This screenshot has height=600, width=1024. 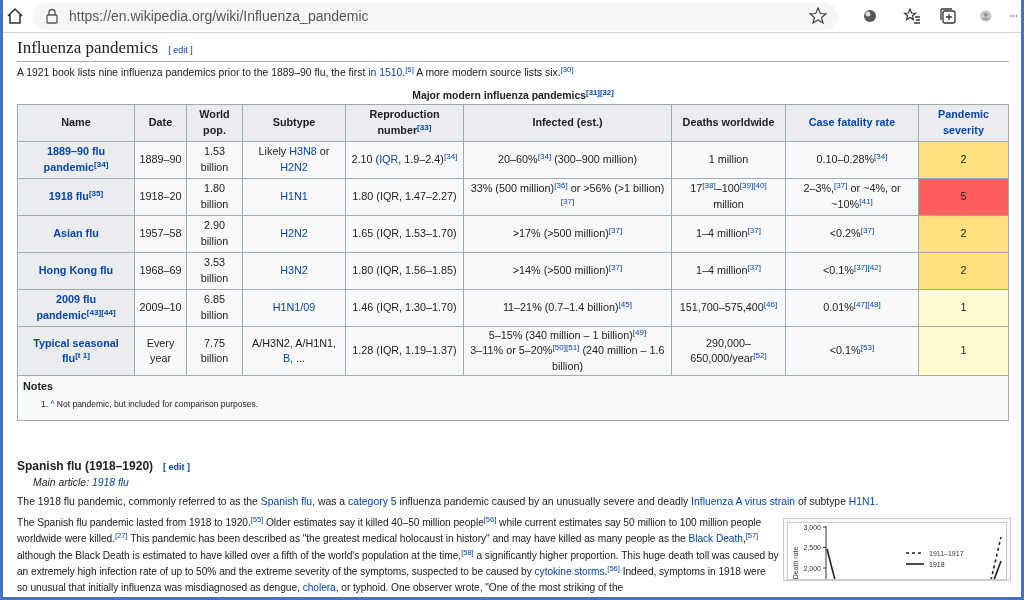 What do you see at coordinates (948, 16) in the screenshot?
I see `collections-icon` at bounding box center [948, 16].